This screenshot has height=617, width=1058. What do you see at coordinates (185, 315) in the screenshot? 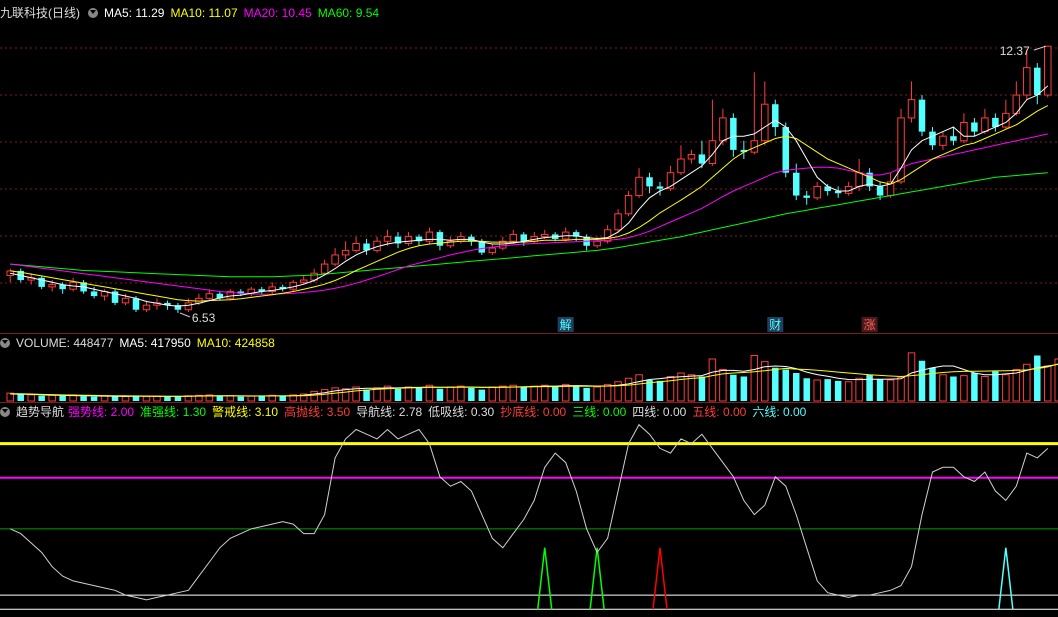
I see `min-price-pointer` at bounding box center [185, 315].